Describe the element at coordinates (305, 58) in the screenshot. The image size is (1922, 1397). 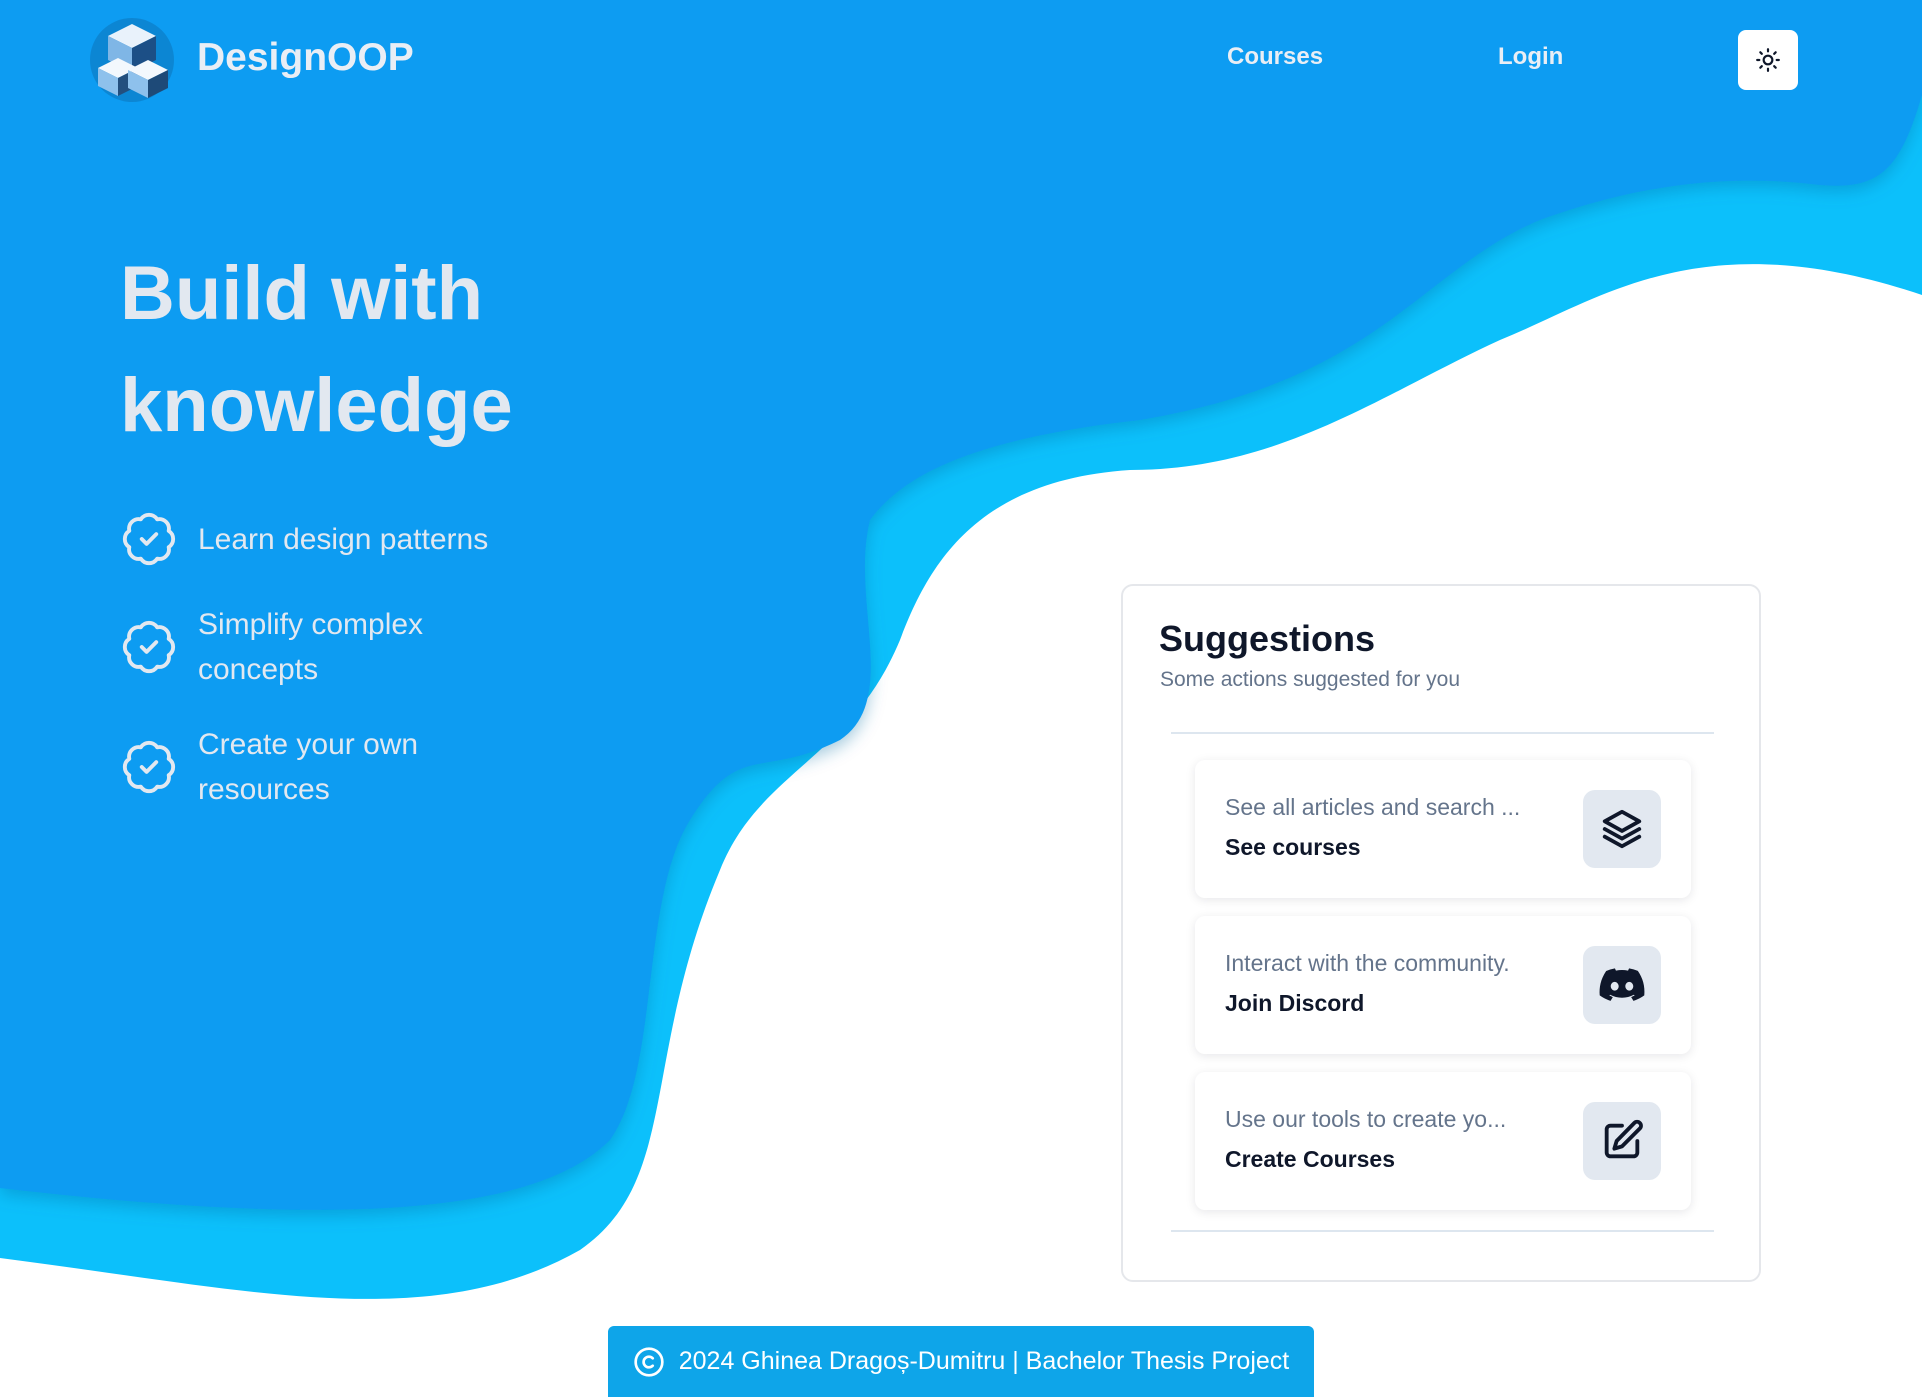
I see `brand-name: DesignOOP` at that location.